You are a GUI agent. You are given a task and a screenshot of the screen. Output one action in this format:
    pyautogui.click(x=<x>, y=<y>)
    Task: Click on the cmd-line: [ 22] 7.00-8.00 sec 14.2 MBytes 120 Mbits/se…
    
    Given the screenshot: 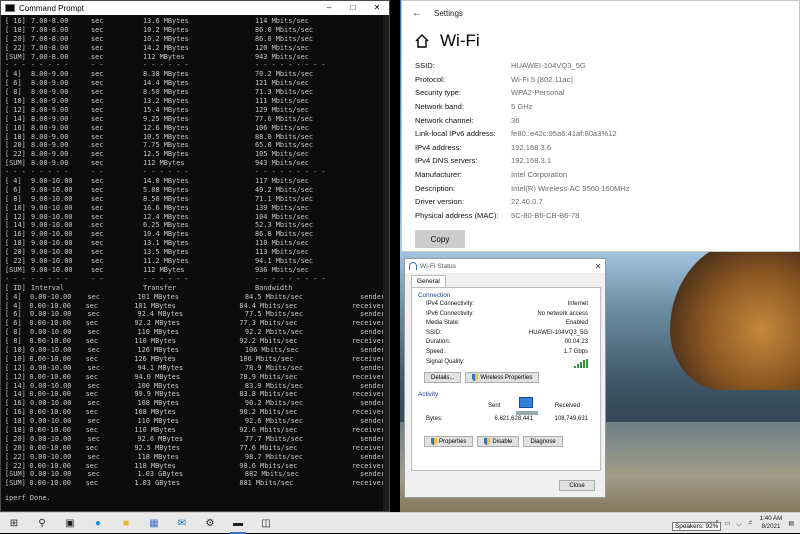 What is the action you would take?
    pyautogui.click(x=195, y=48)
    